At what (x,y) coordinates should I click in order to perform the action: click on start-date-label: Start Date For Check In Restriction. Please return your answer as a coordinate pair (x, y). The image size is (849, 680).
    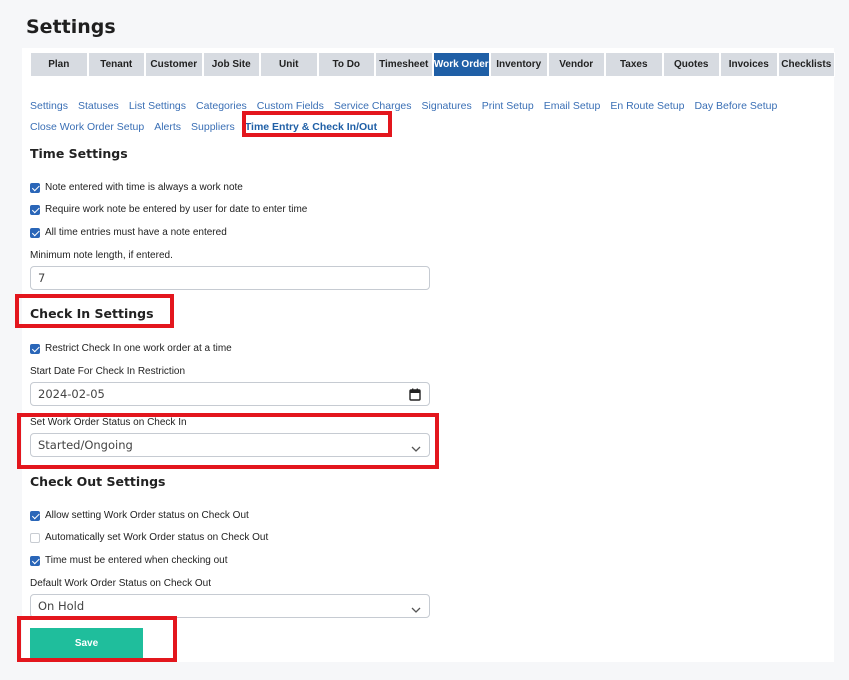
    Looking at the image, I should click on (108, 371).